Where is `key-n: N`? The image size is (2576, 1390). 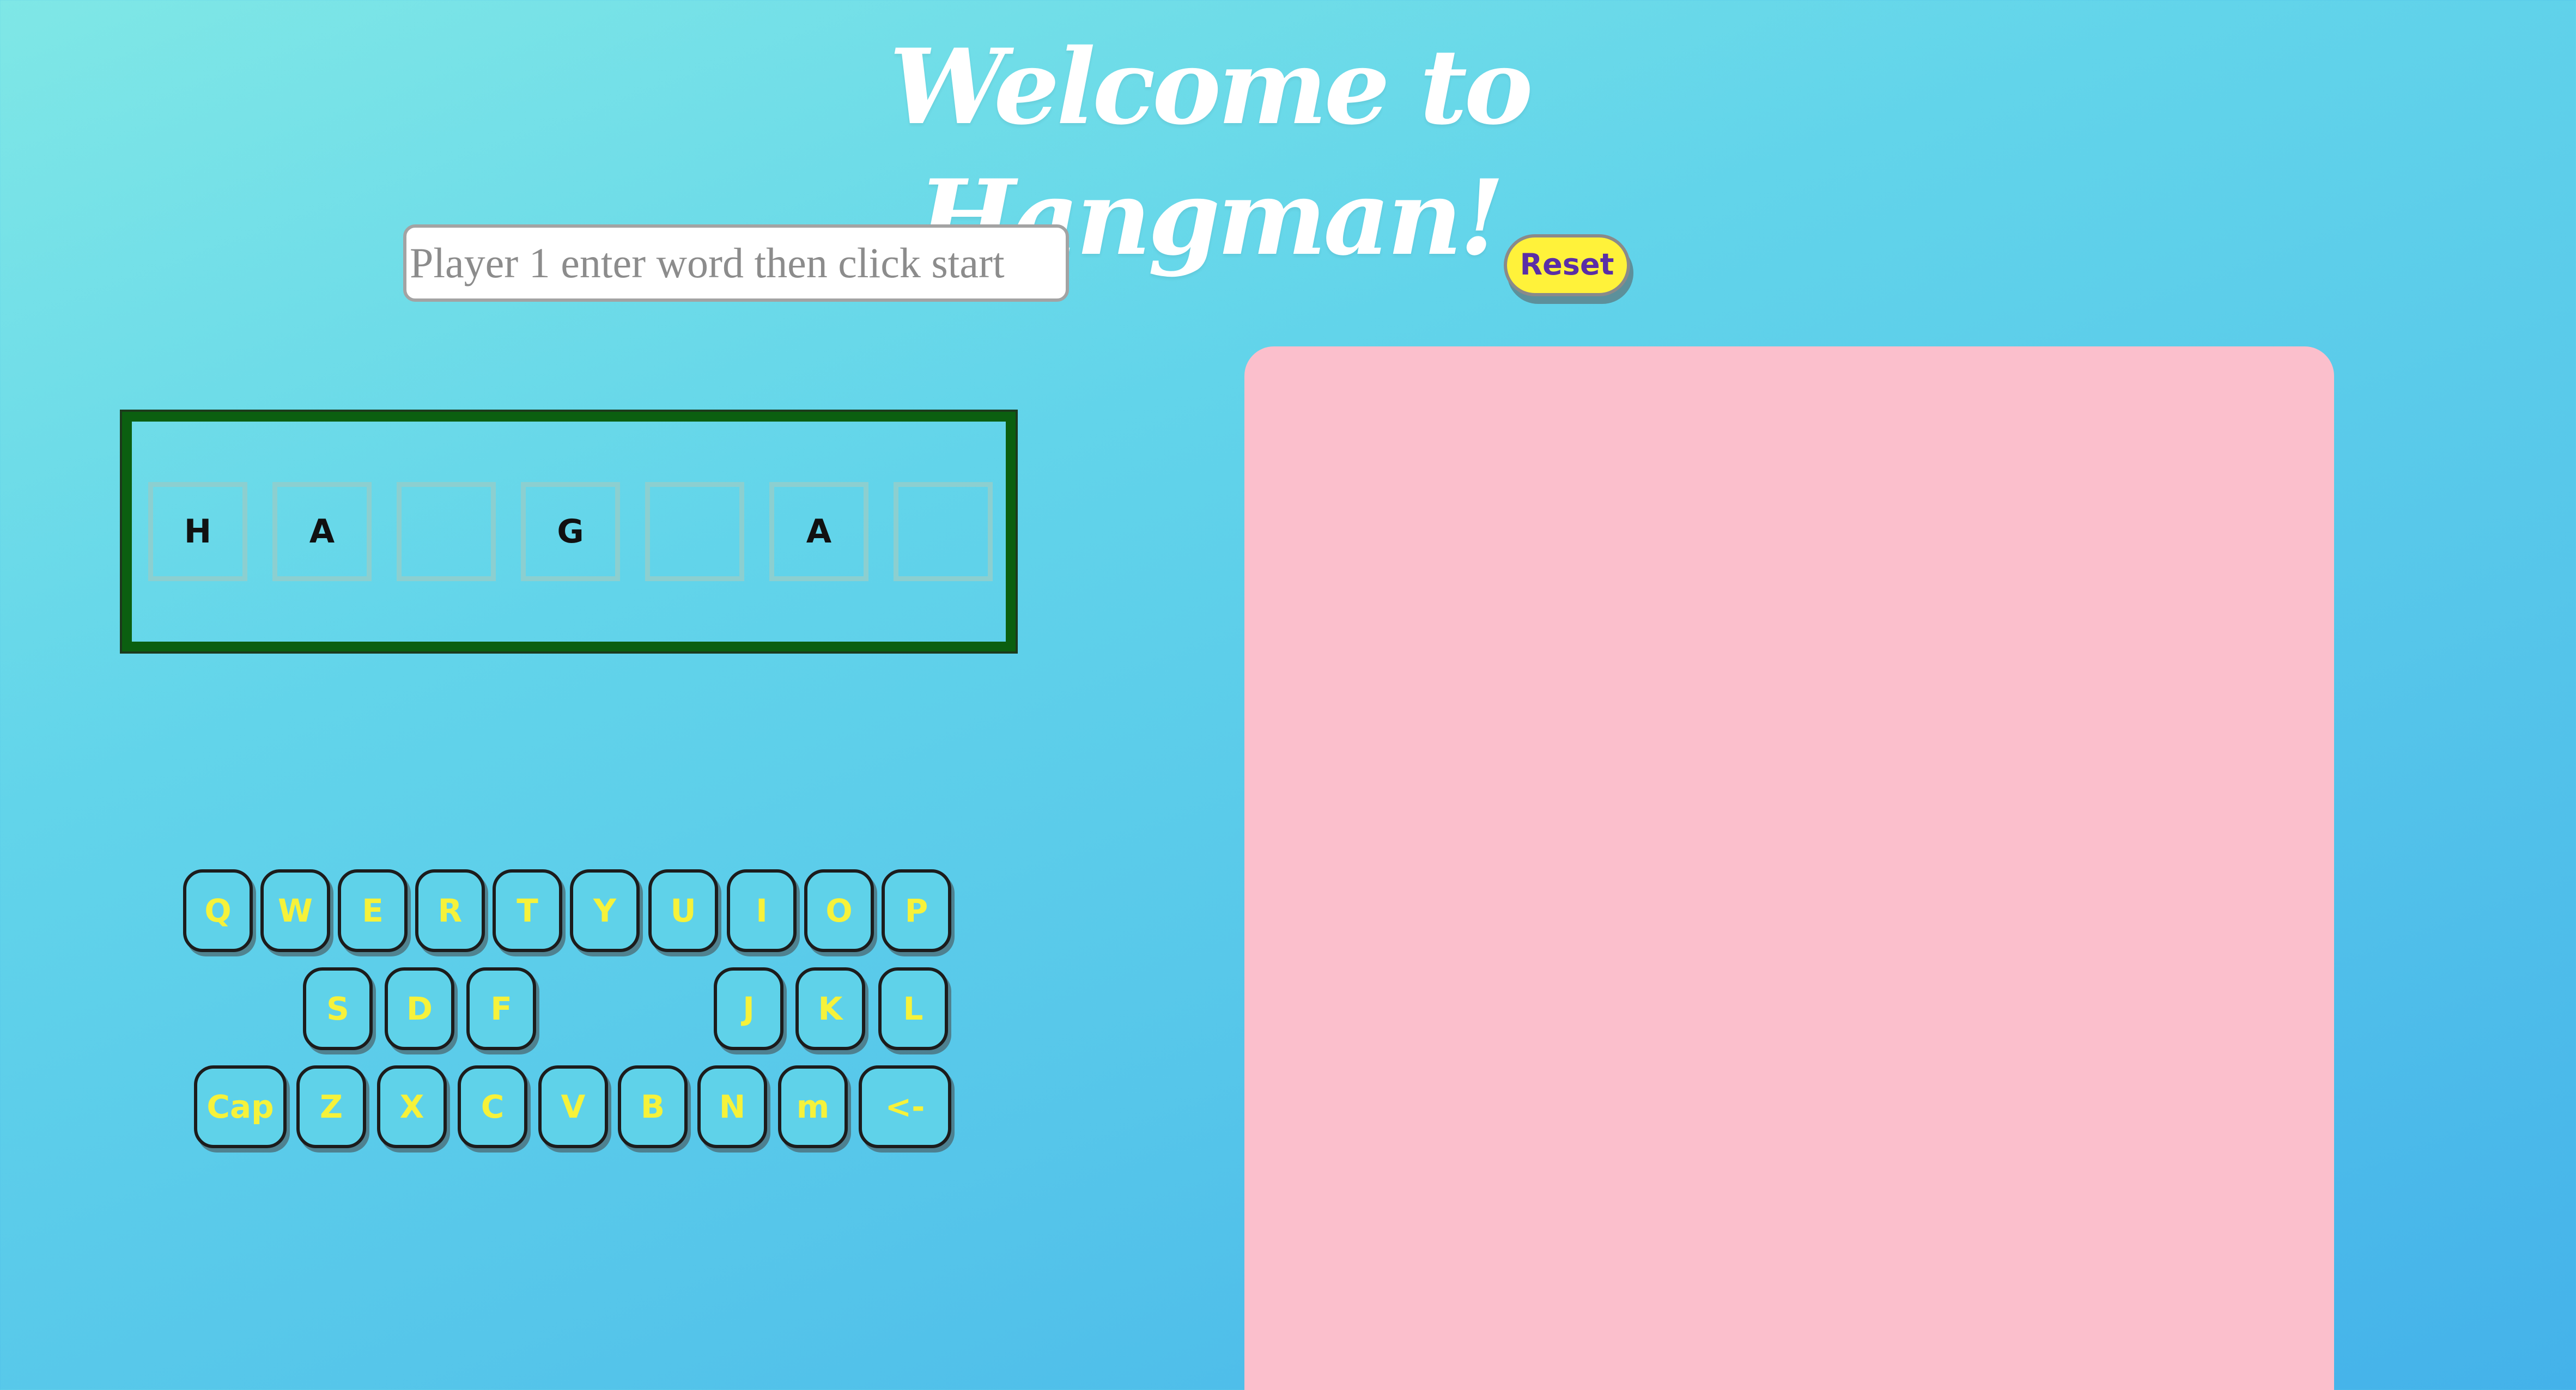
key-n: N is located at coordinates (732, 1106).